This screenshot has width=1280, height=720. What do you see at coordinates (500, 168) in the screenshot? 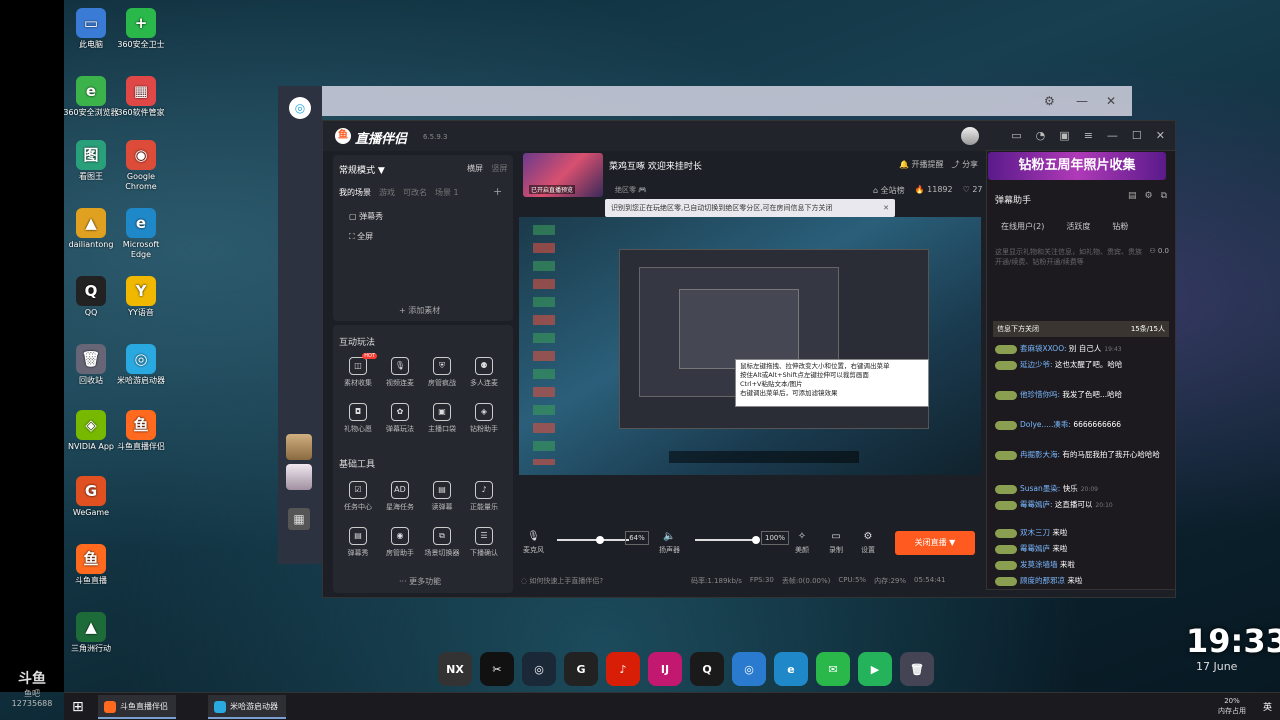
I see `portrait-toggle: 竖屏` at bounding box center [500, 168].